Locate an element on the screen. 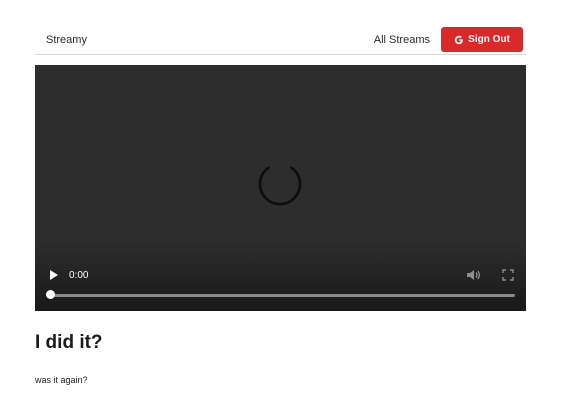  progress-thumb is located at coordinates (50, 294).